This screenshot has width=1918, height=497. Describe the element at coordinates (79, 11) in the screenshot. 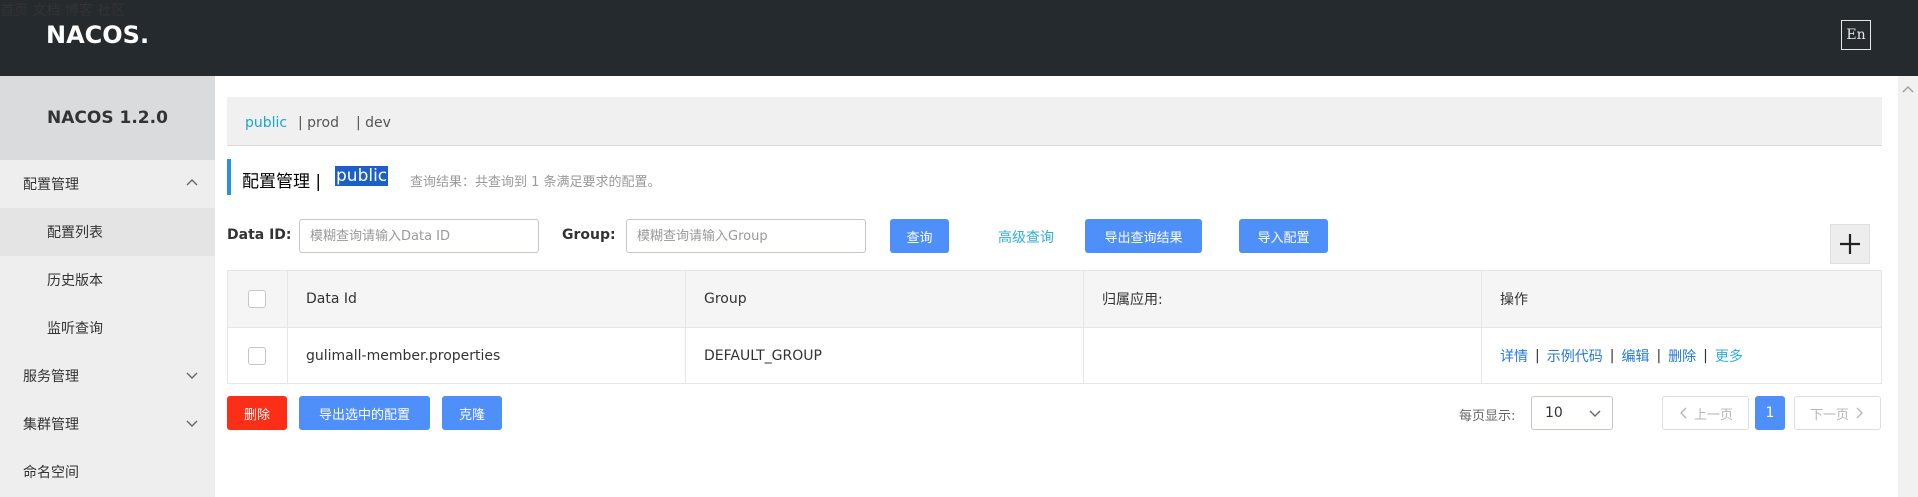

I see `nav-blog: 博客` at that location.